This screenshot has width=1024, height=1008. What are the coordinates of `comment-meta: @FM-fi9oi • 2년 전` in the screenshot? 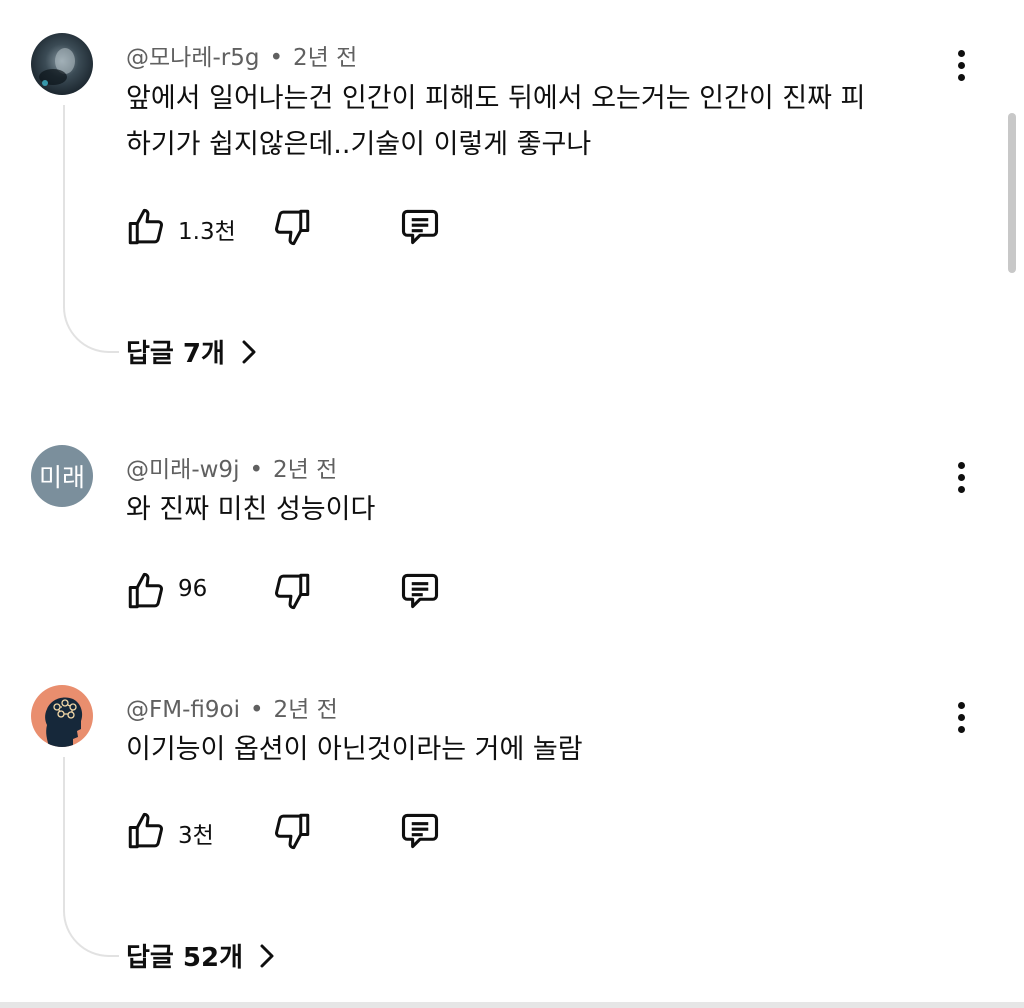 It's located at (232, 707).